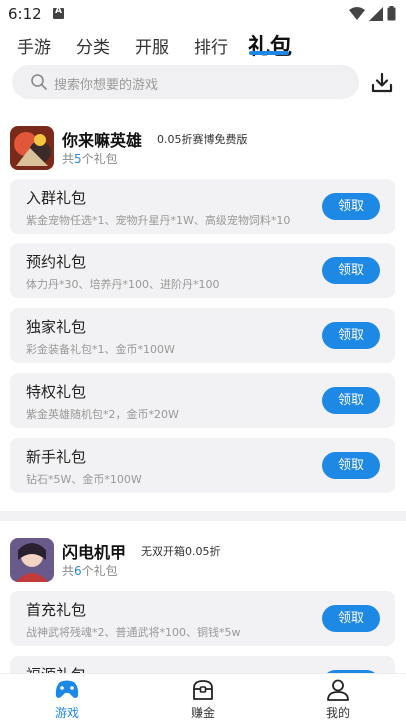 The width and height of the screenshot is (406, 723). I want to click on nav-profile: 我的, so click(338, 701).